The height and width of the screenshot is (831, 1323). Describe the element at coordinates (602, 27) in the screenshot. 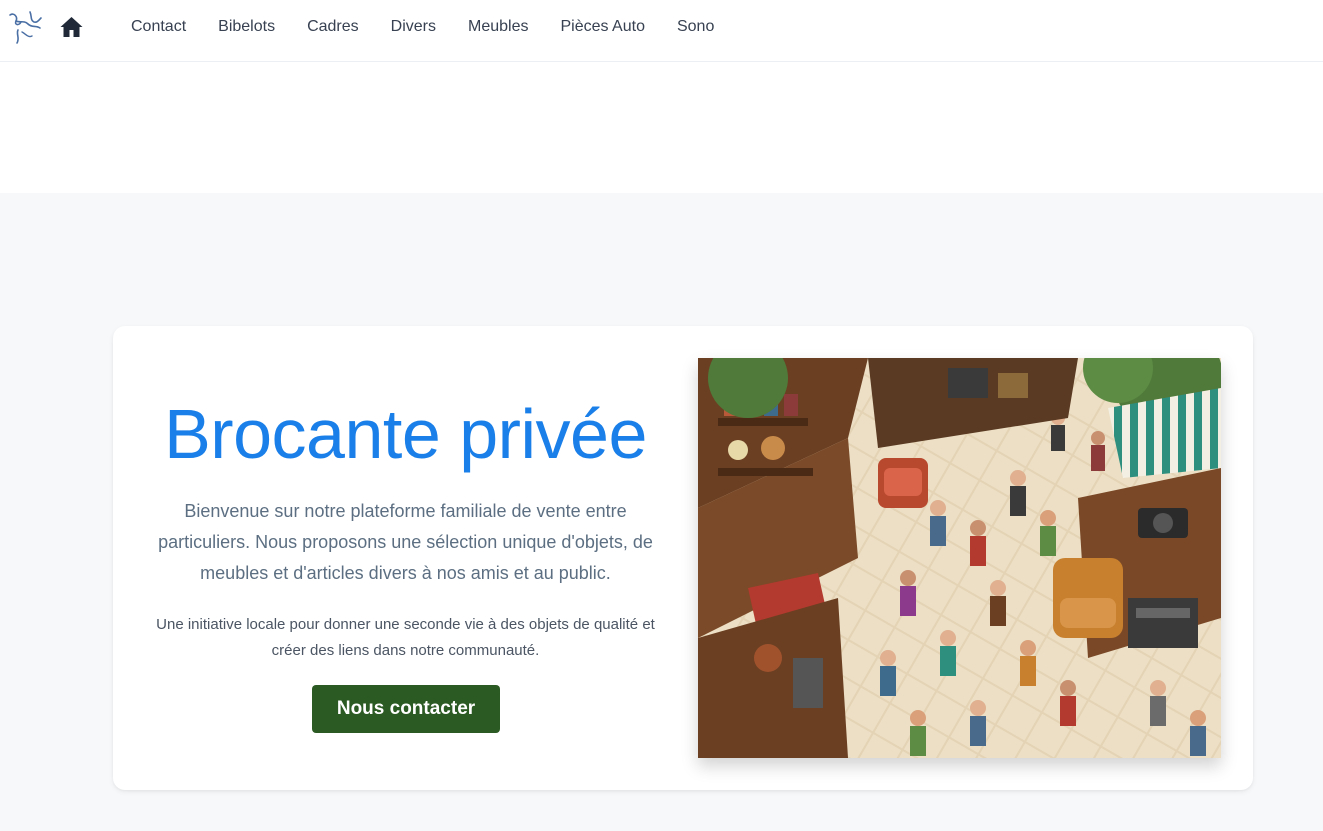

I see `nav-link-pieces-auto: Pièces Auto` at that location.